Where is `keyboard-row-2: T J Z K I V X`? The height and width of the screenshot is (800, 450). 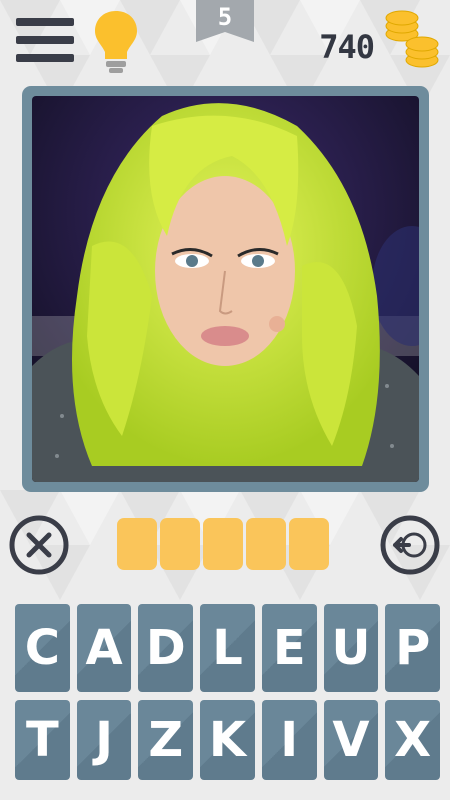
keyboard-row-2: T J Z K I V X is located at coordinates (228, 740).